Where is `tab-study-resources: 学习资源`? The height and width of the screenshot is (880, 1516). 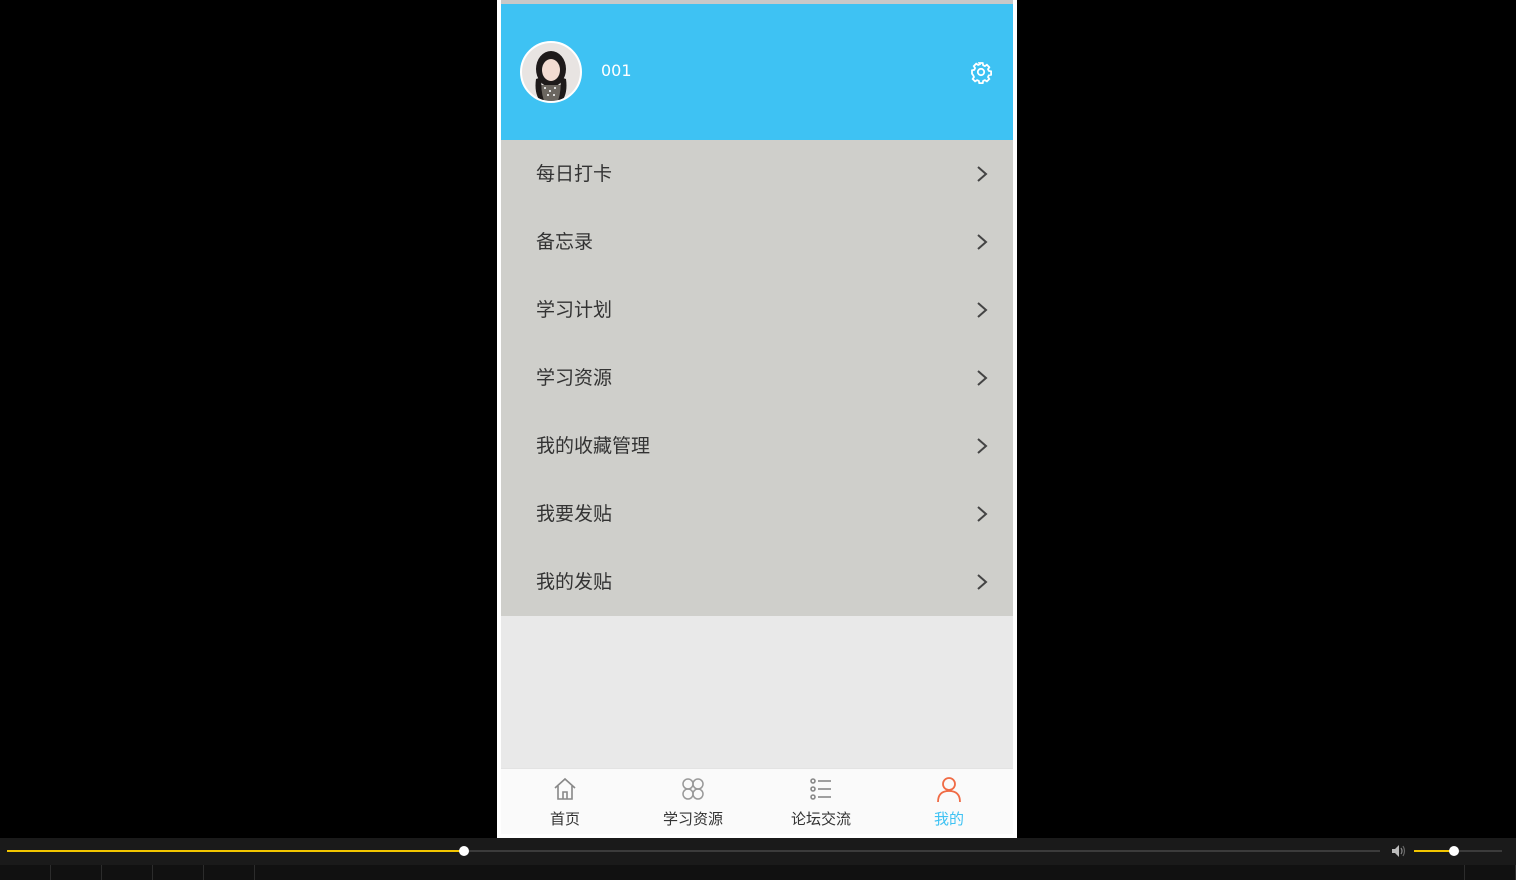
tab-study-resources: 学习资源 is located at coordinates (693, 802).